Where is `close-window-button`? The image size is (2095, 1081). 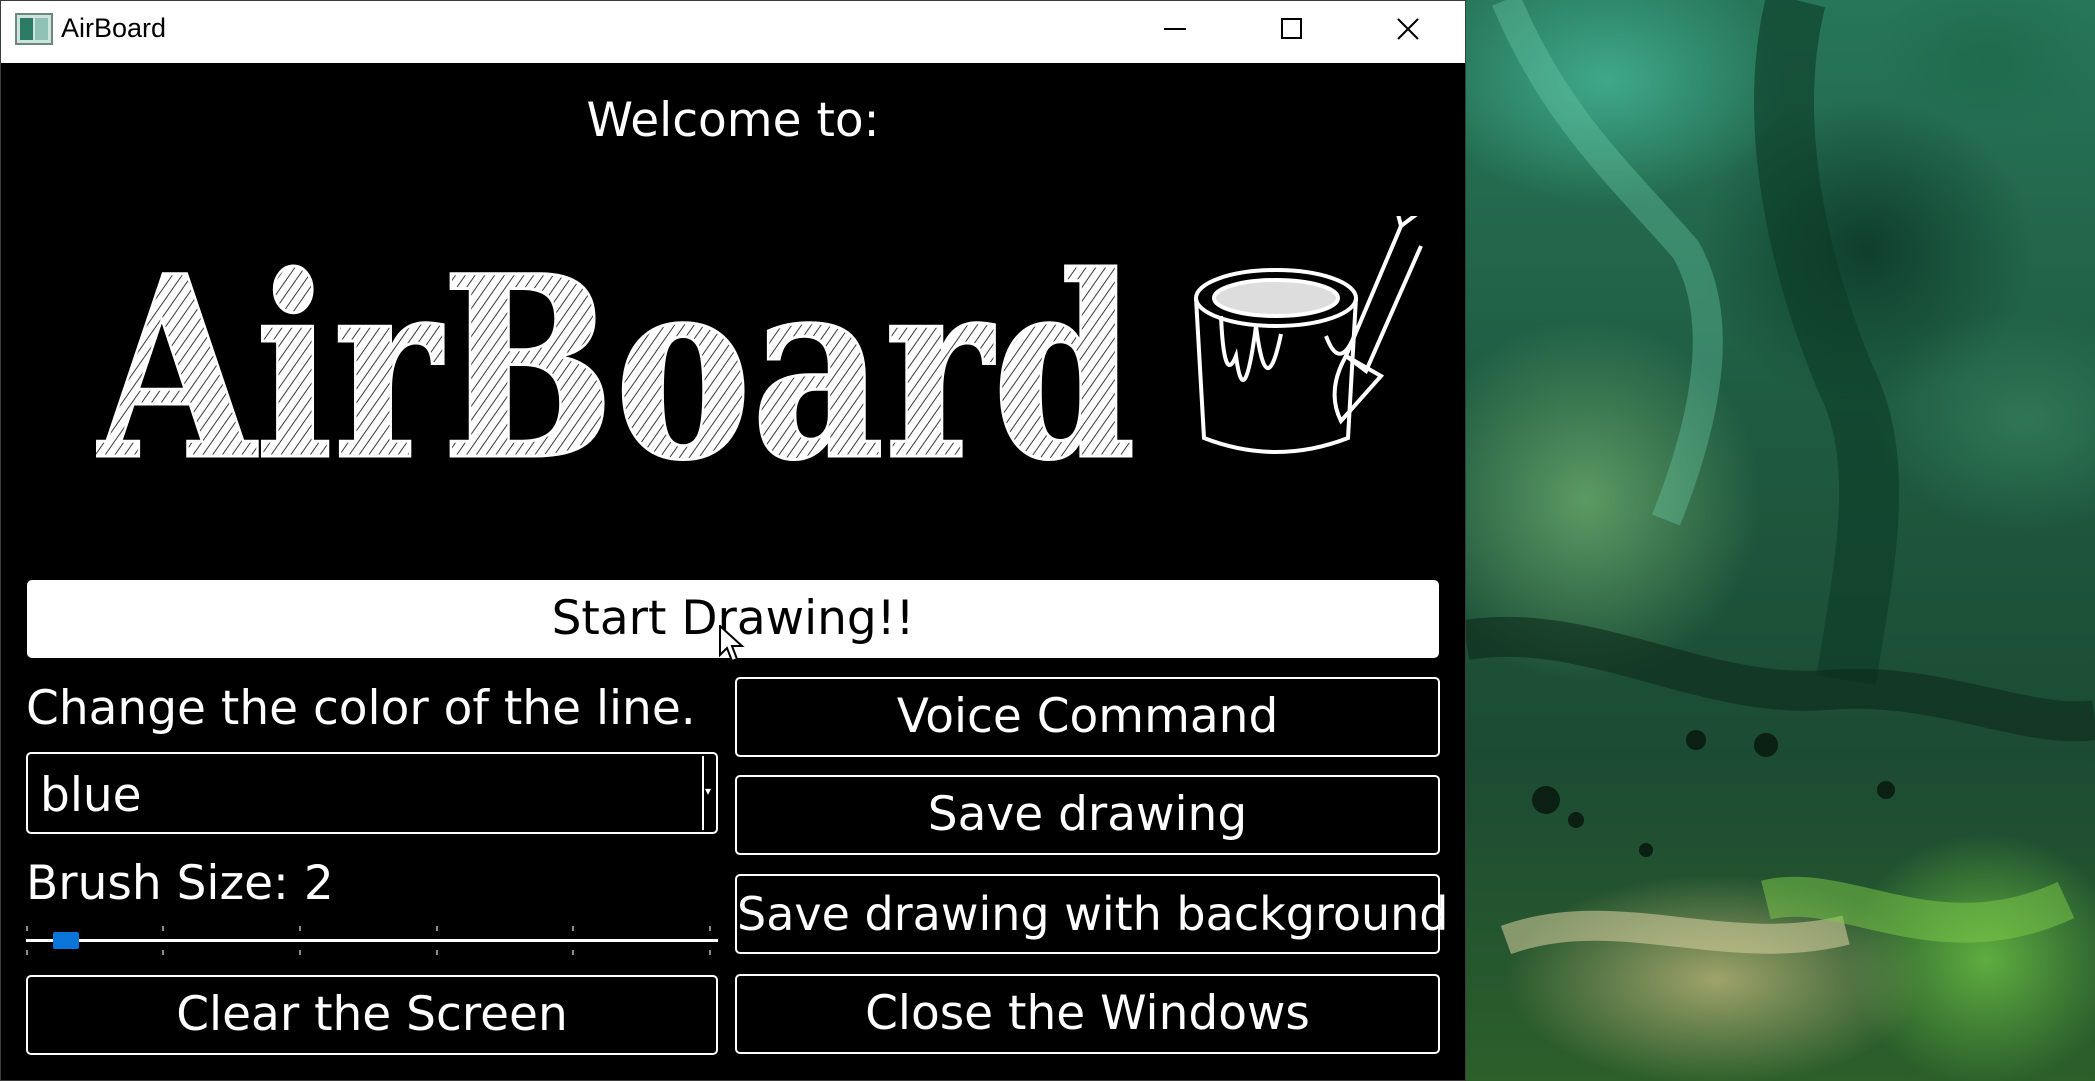 close-window-button is located at coordinates (1408, 29).